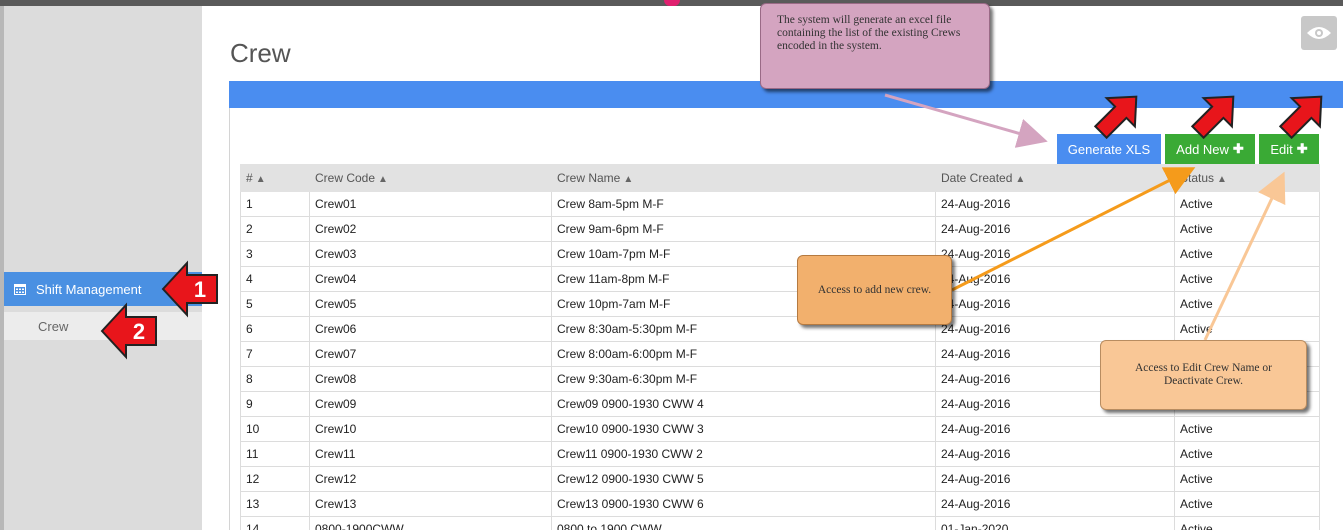 The height and width of the screenshot is (530, 1343). I want to click on cell-crew-code: Crew08, so click(430, 379).